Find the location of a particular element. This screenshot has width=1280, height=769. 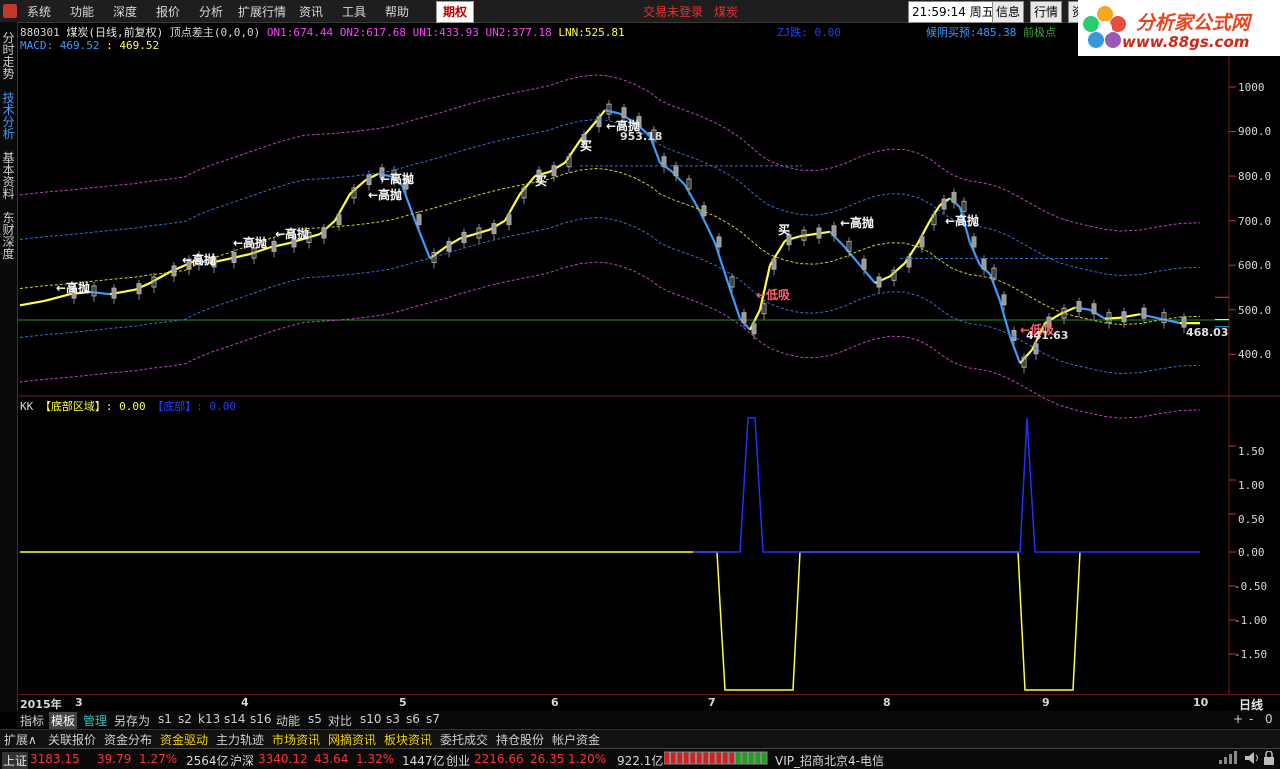

sh-index-value: 3183.15 is located at coordinates (55, 759).